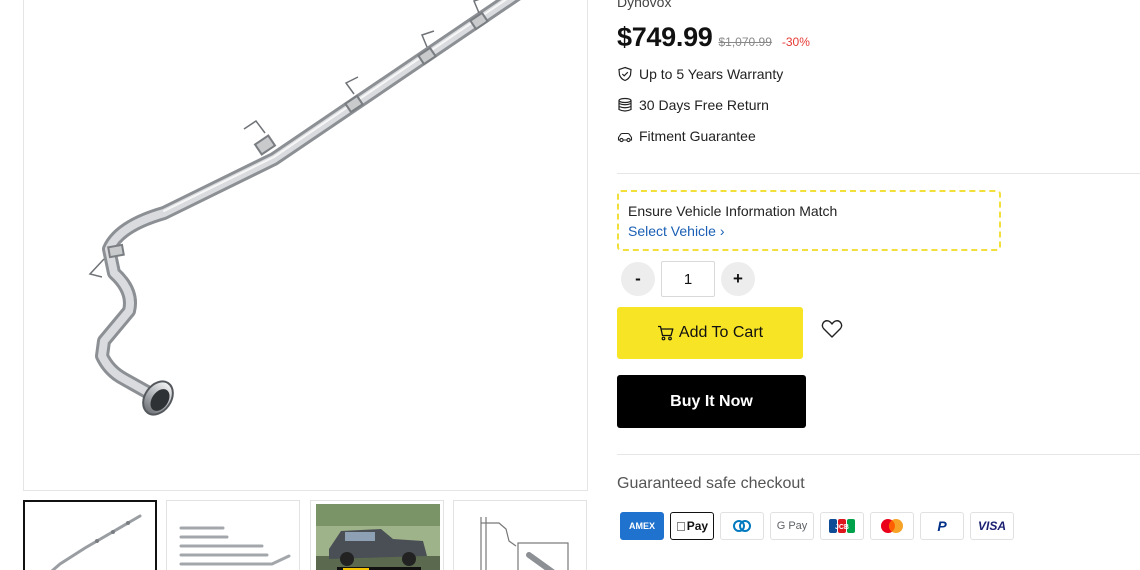 This screenshot has width=1140, height=570. I want to click on perk-label-return: 30 Days Free Return, so click(704, 105).